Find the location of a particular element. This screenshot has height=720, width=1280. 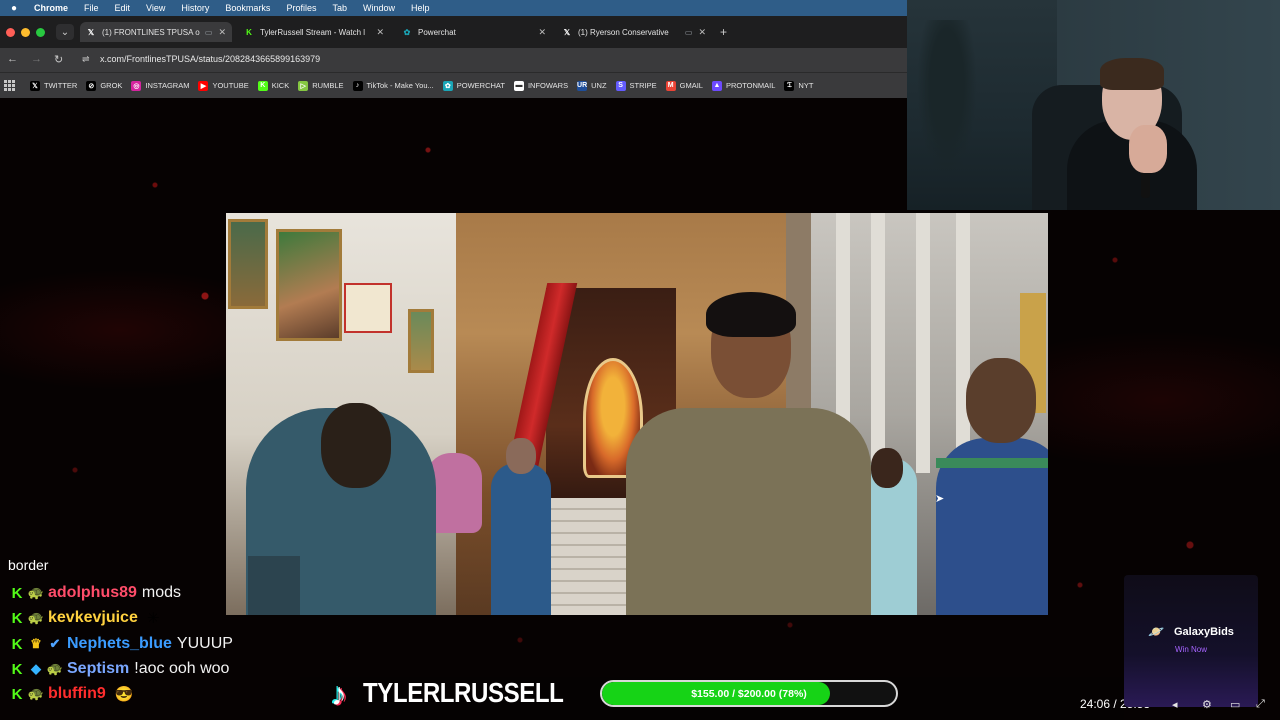

verified-badge-icon: ✔ is located at coordinates (55, 643).